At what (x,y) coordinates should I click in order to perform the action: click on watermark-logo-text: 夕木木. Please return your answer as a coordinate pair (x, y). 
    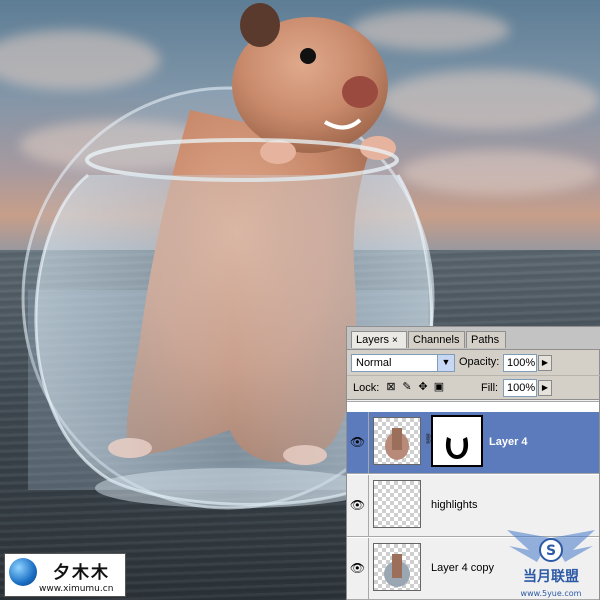
    Looking at the image, I should click on (81, 573).